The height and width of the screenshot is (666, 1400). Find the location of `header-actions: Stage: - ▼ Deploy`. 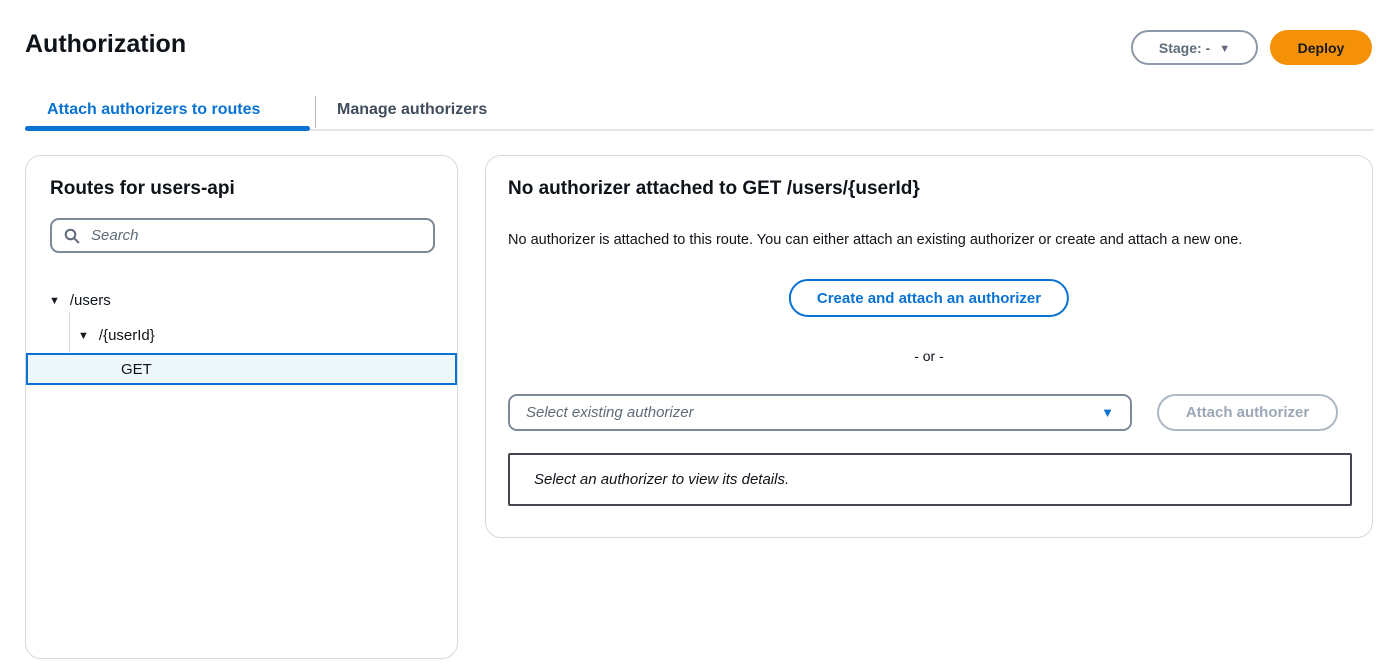

header-actions: Stage: - ▼ Deploy is located at coordinates (1251, 47).